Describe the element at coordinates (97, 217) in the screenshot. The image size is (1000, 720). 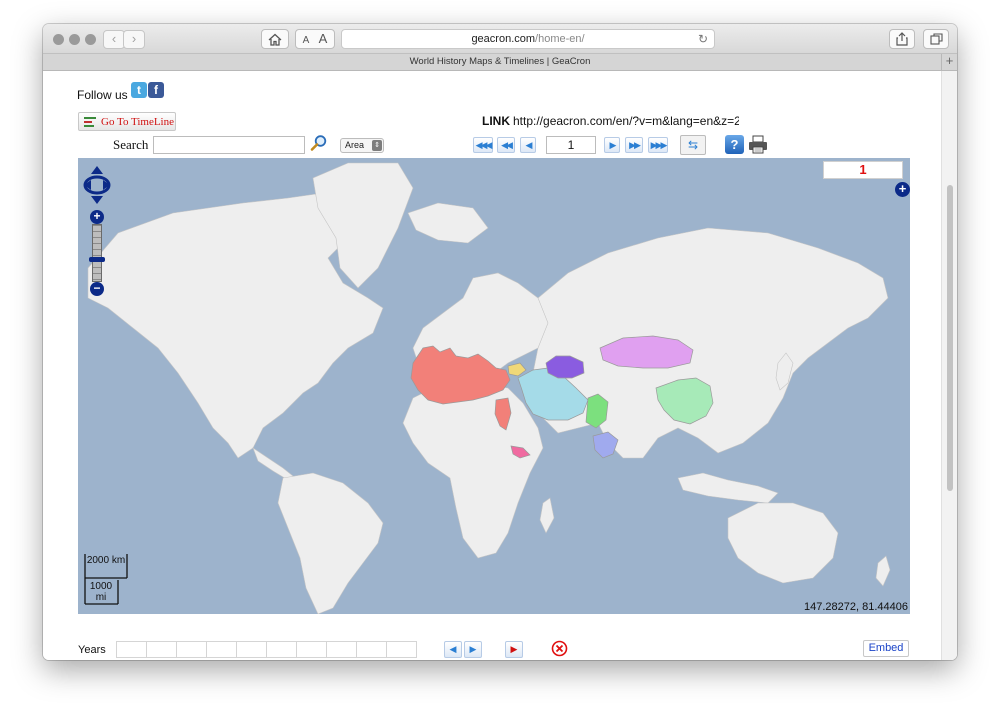
I see `zoom-in-button: +` at that location.